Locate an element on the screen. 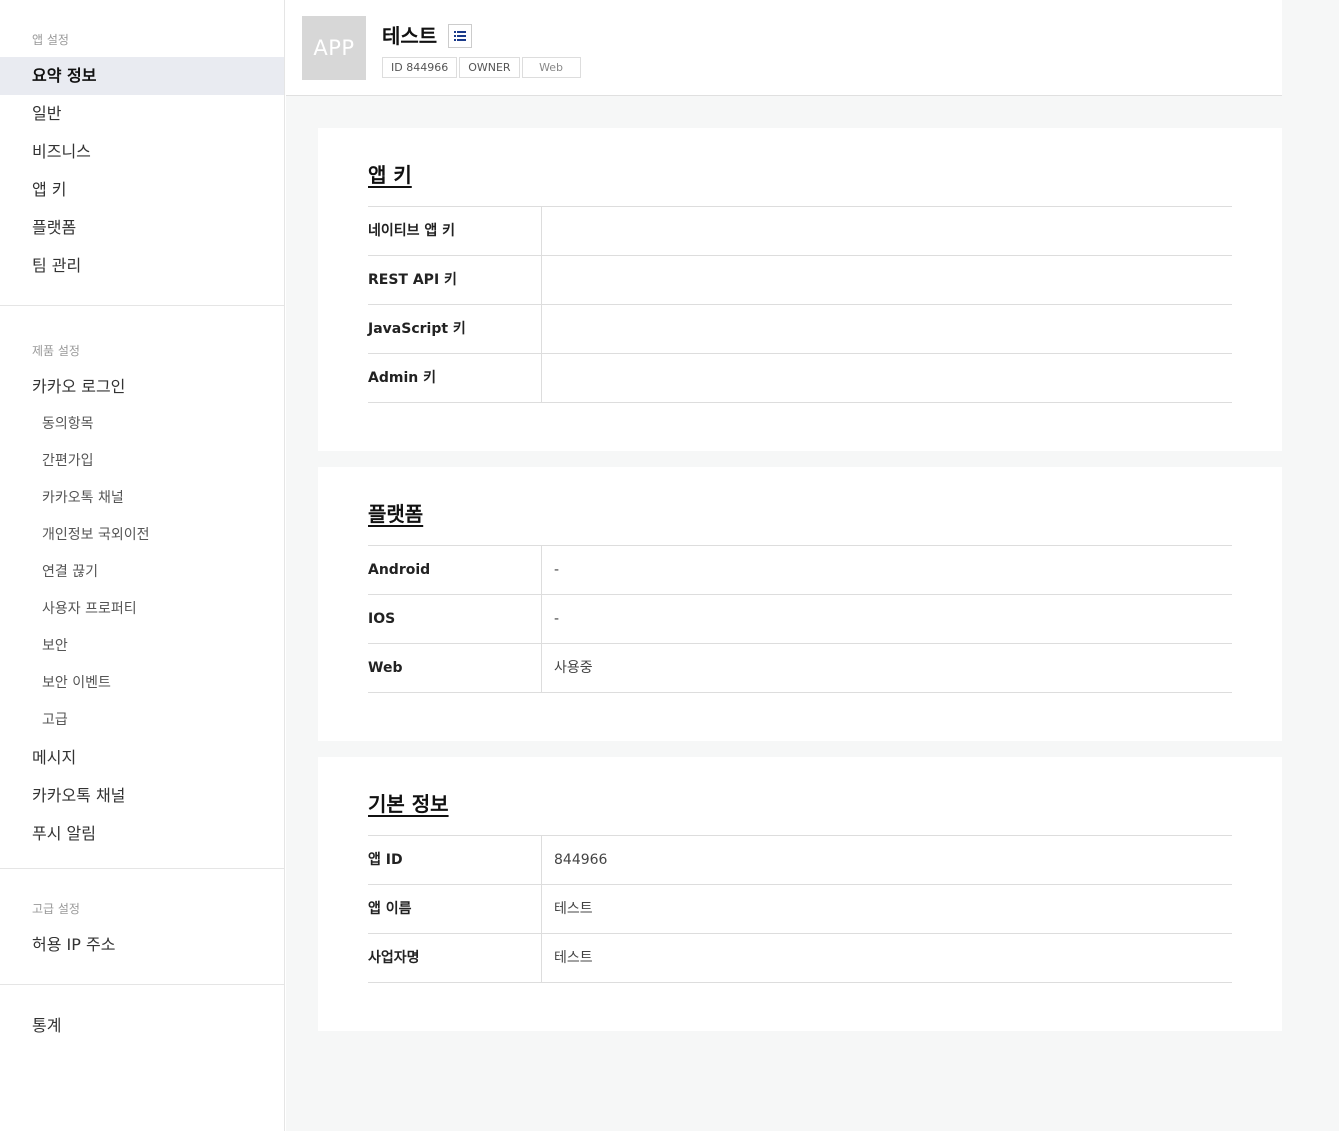  row-value: 844966 is located at coordinates (581, 860).